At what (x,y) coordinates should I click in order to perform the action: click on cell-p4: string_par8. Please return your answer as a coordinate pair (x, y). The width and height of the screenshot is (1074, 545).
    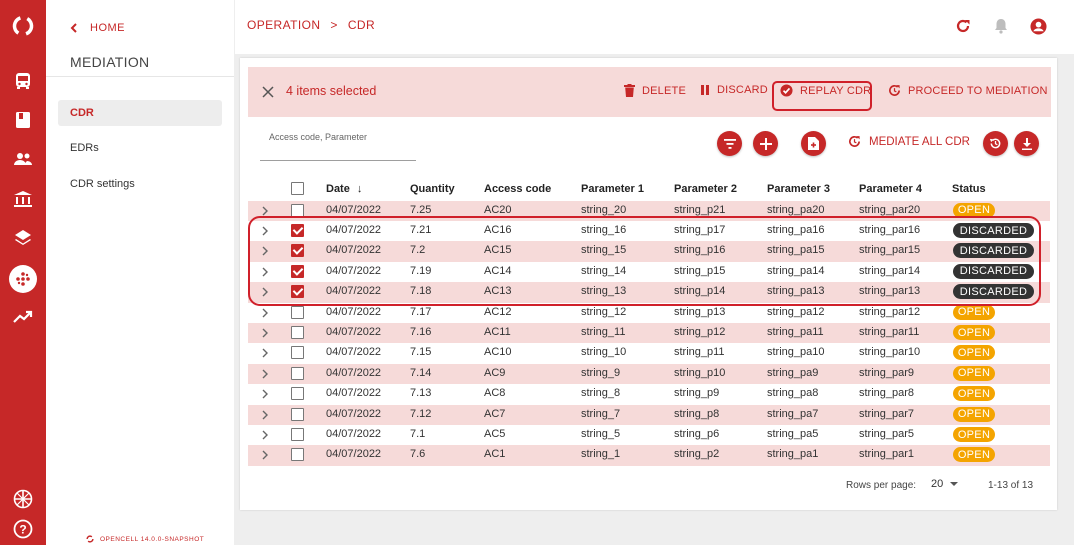
    Looking at the image, I should click on (887, 393).